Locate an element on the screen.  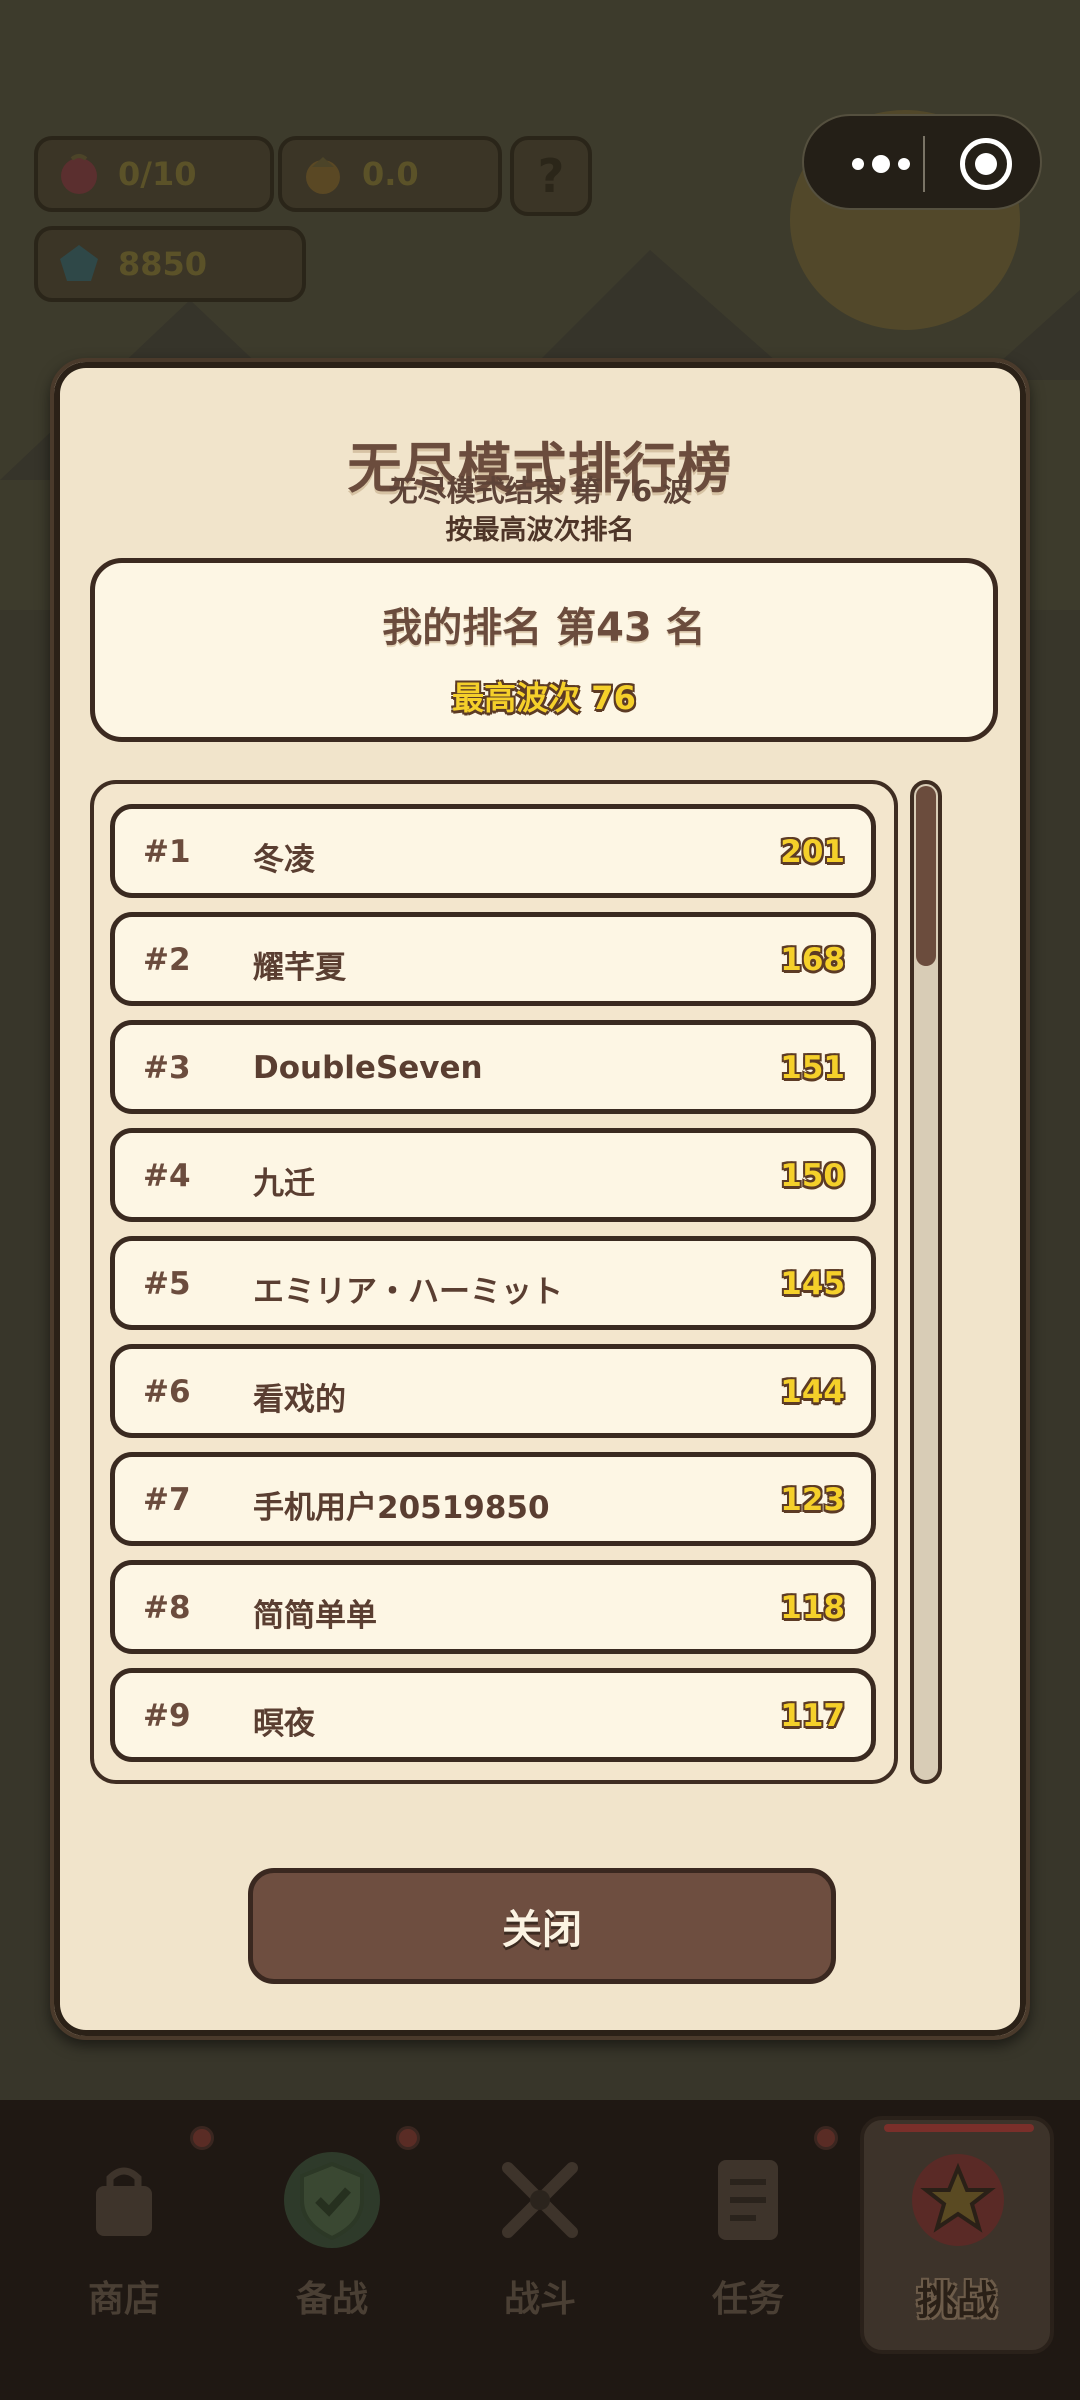
my-rank-text: 我的排名 第43 名 is located at coordinates (544, 628).